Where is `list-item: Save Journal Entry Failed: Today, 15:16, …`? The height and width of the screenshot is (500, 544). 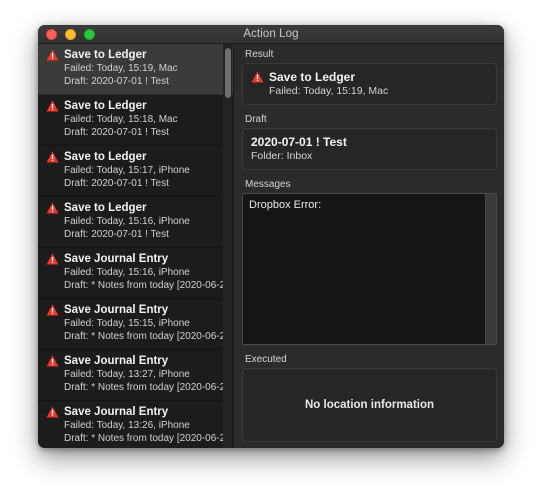 list-item: Save Journal Entry Failed: Today, 15:16, … is located at coordinates (135, 273).